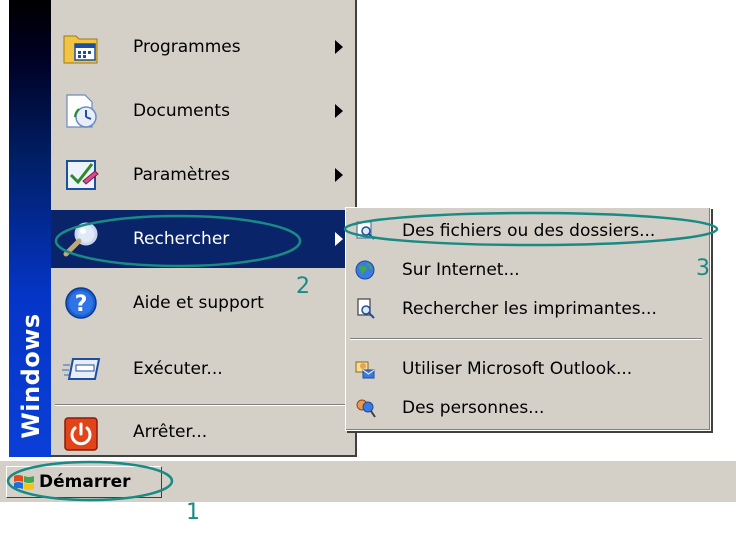 The height and width of the screenshot is (533, 736). Describe the element at coordinates (181, 239) in the screenshot. I see `menu-item-label: Rechercher` at that location.